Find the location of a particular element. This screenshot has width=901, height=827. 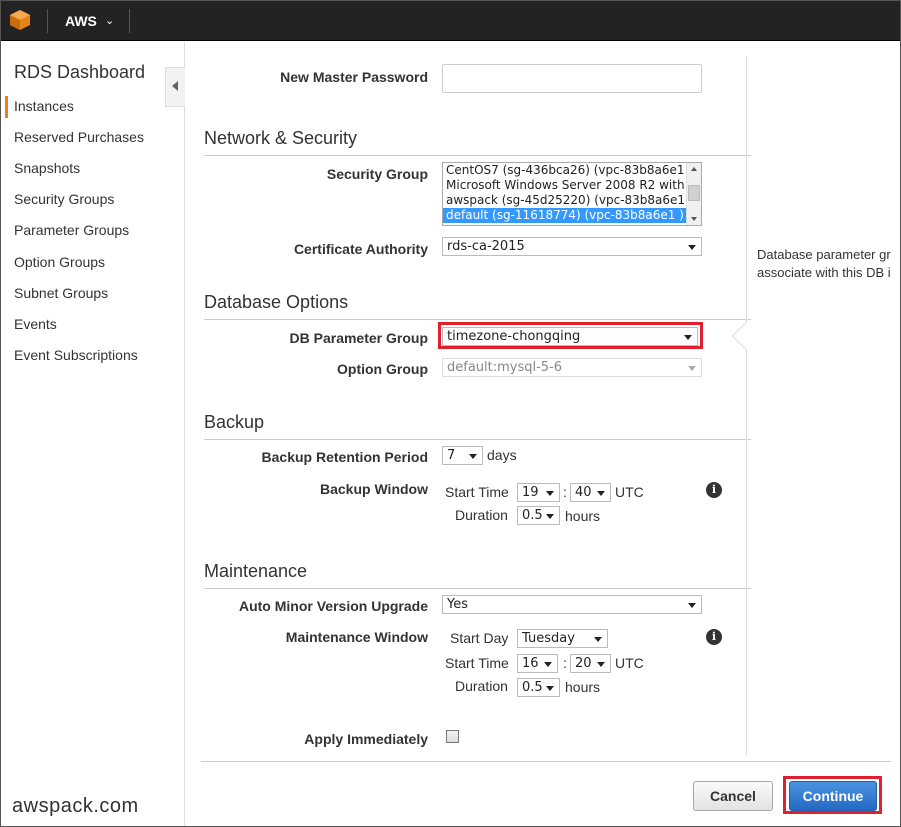

active-indicator is located at coordinates (6, 107).